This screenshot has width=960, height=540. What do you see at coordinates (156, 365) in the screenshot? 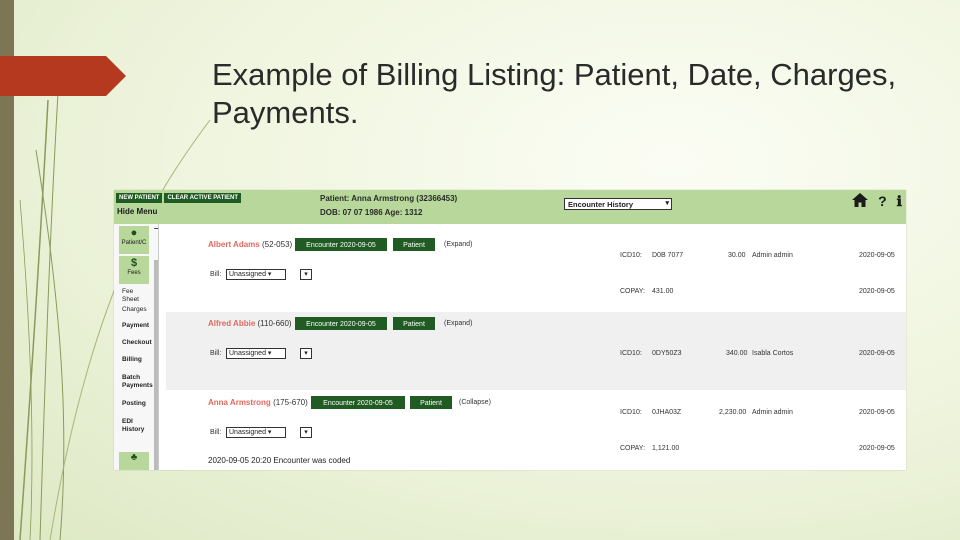
I see `sidebar-scrollbar` at bounding box center [156, 365].